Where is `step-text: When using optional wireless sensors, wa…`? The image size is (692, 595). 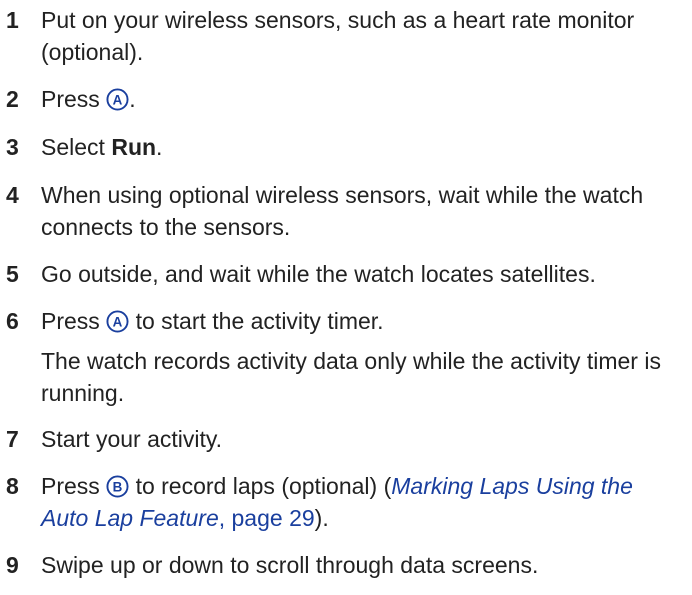
step-text: When using optional wireless sensors, wa… is located at coordinates (342, 211).